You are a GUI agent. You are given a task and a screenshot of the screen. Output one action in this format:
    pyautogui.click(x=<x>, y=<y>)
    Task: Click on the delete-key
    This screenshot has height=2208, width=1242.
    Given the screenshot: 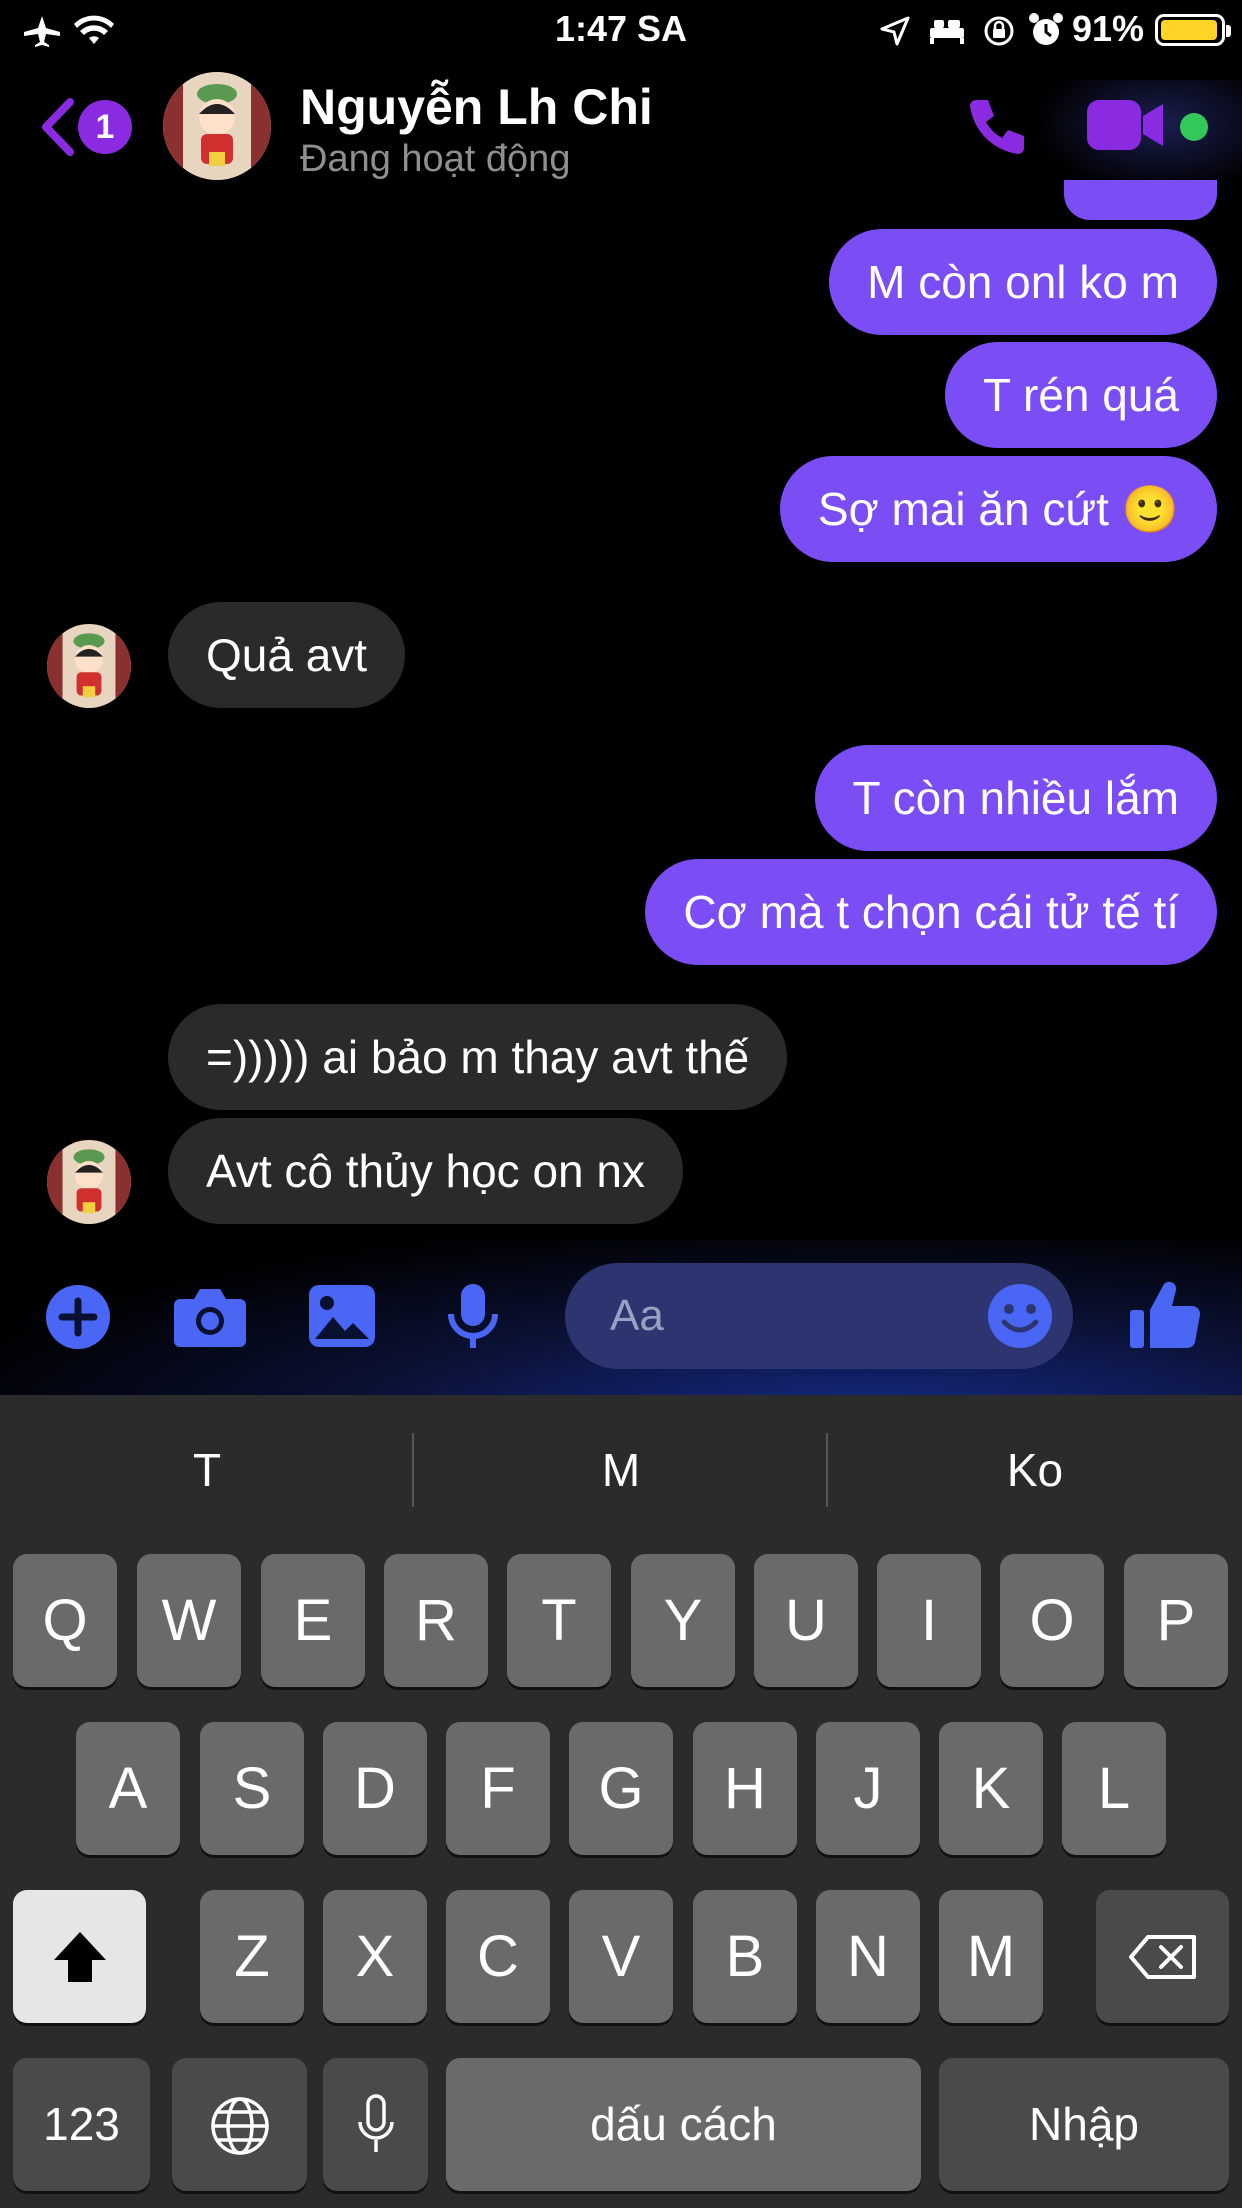 What is the action you would take?
    pyautogui.click(x=1162, y=1956)
    